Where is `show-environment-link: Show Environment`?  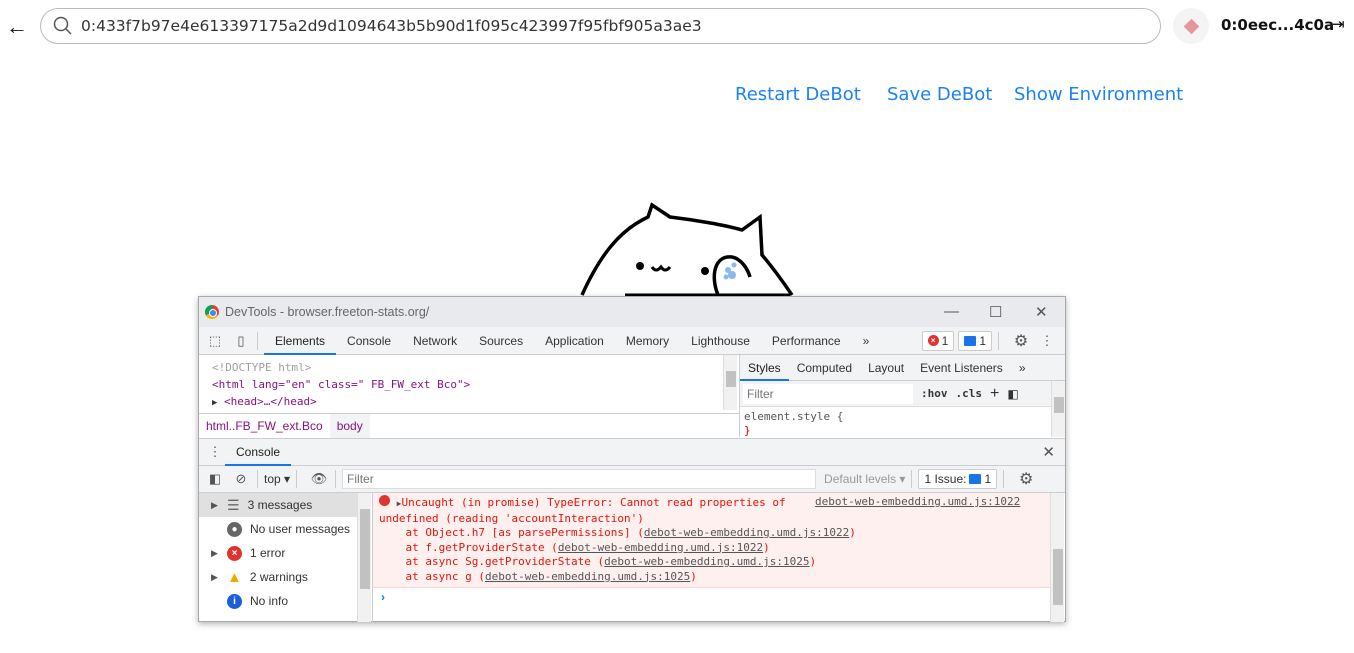 show-environment-link: Show Environment is located at coordinates (1098, 94).